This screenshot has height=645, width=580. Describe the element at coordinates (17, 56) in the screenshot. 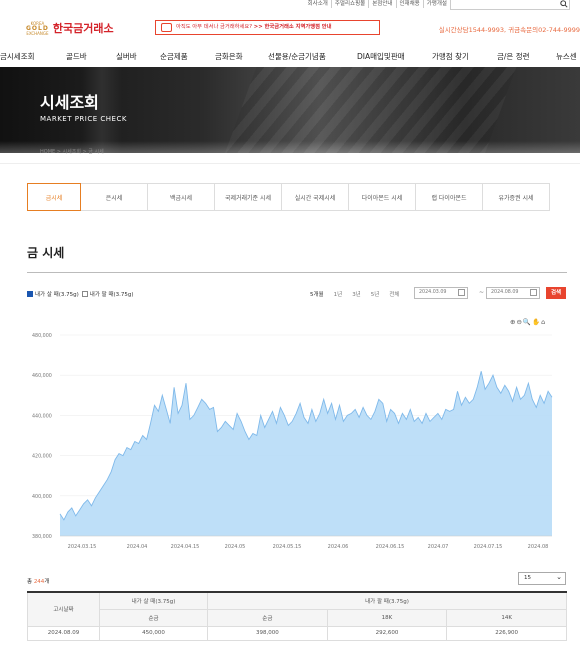

I see `nav-item-gold-price: 금시세조회` at that location.